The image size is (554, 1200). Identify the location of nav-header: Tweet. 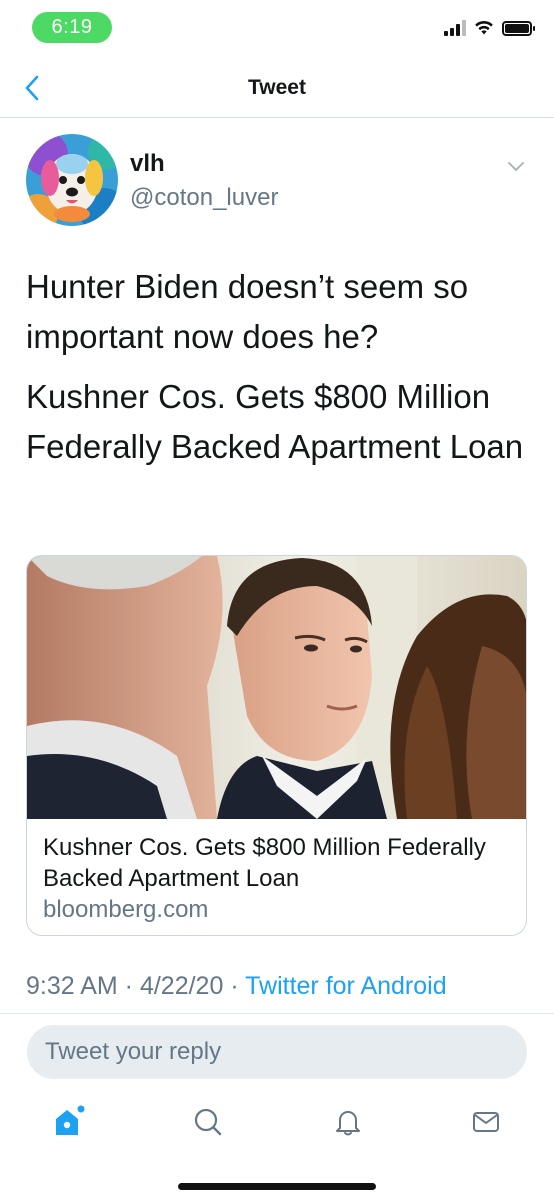
(277, 87).